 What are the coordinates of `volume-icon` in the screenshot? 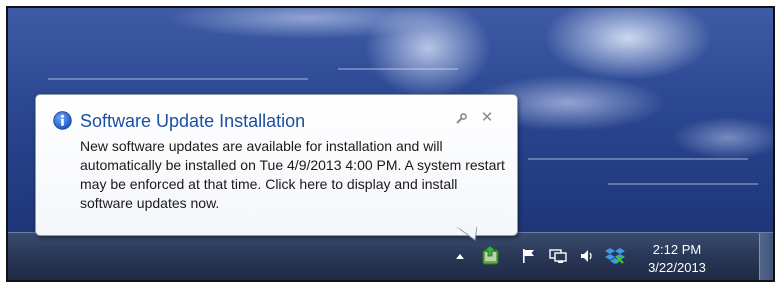 It's located at (587, 256).